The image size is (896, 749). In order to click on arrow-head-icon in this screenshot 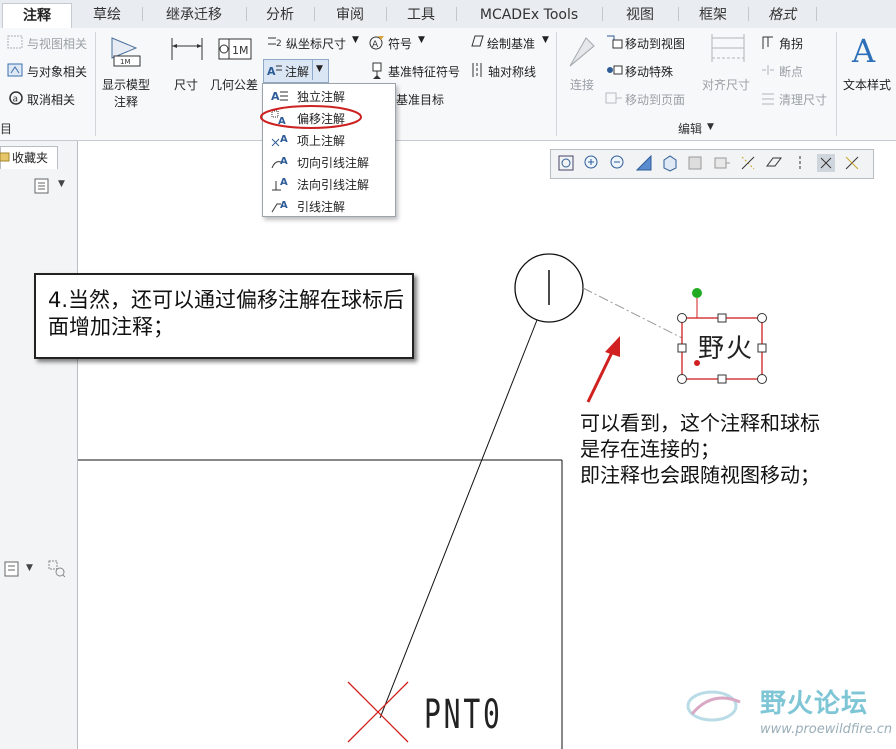, I will do `click(612, 346)`.